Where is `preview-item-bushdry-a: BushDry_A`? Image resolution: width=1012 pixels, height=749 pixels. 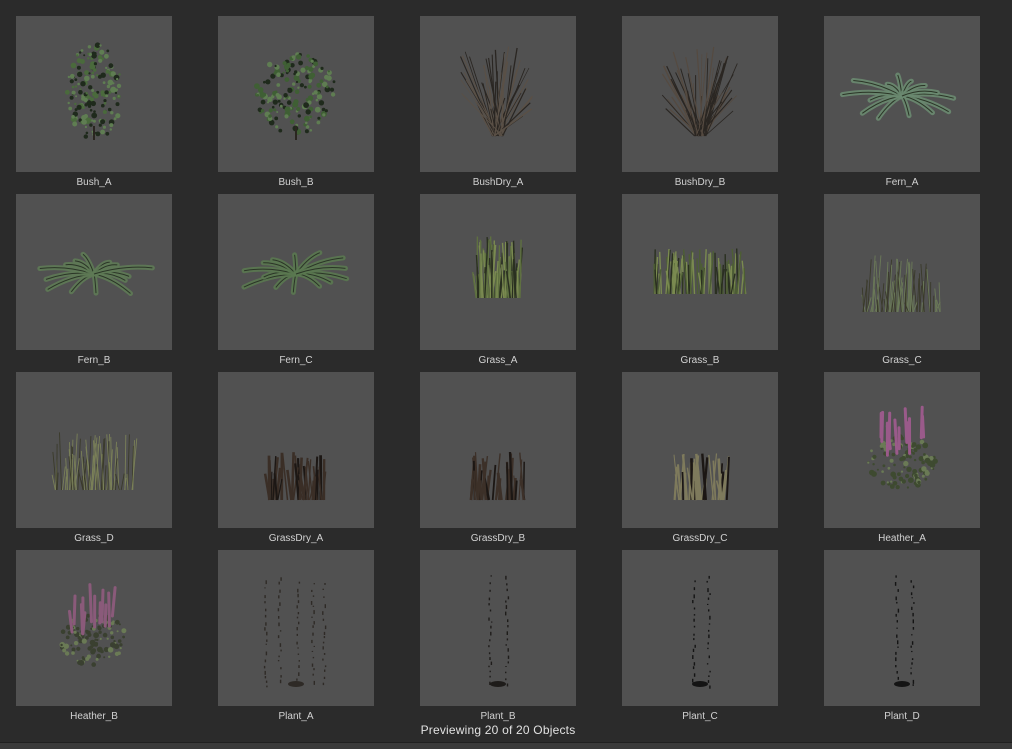 preview-item-bushdry-a: BushDry_A is located at coordinates (498, 103).